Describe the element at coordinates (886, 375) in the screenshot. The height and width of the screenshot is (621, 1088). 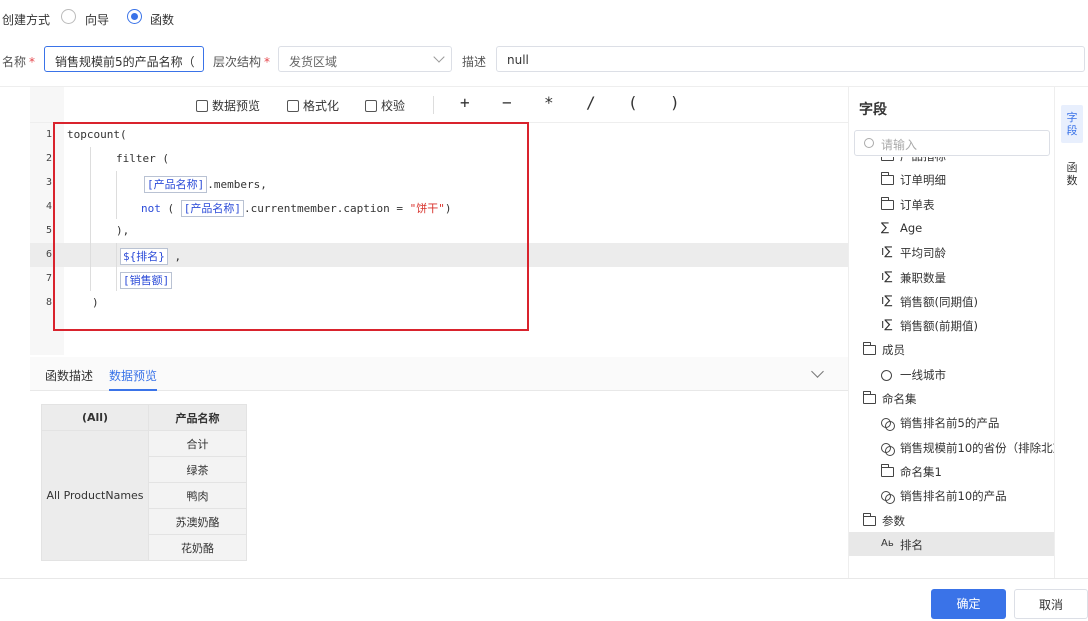
I see `member-icon` at that location.